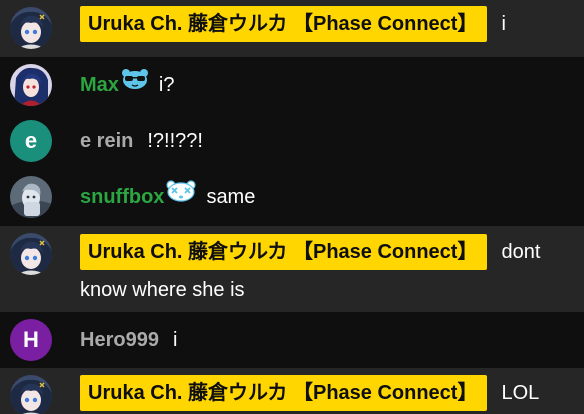  I want to click on author-name: Hero999, so click(119, 340).